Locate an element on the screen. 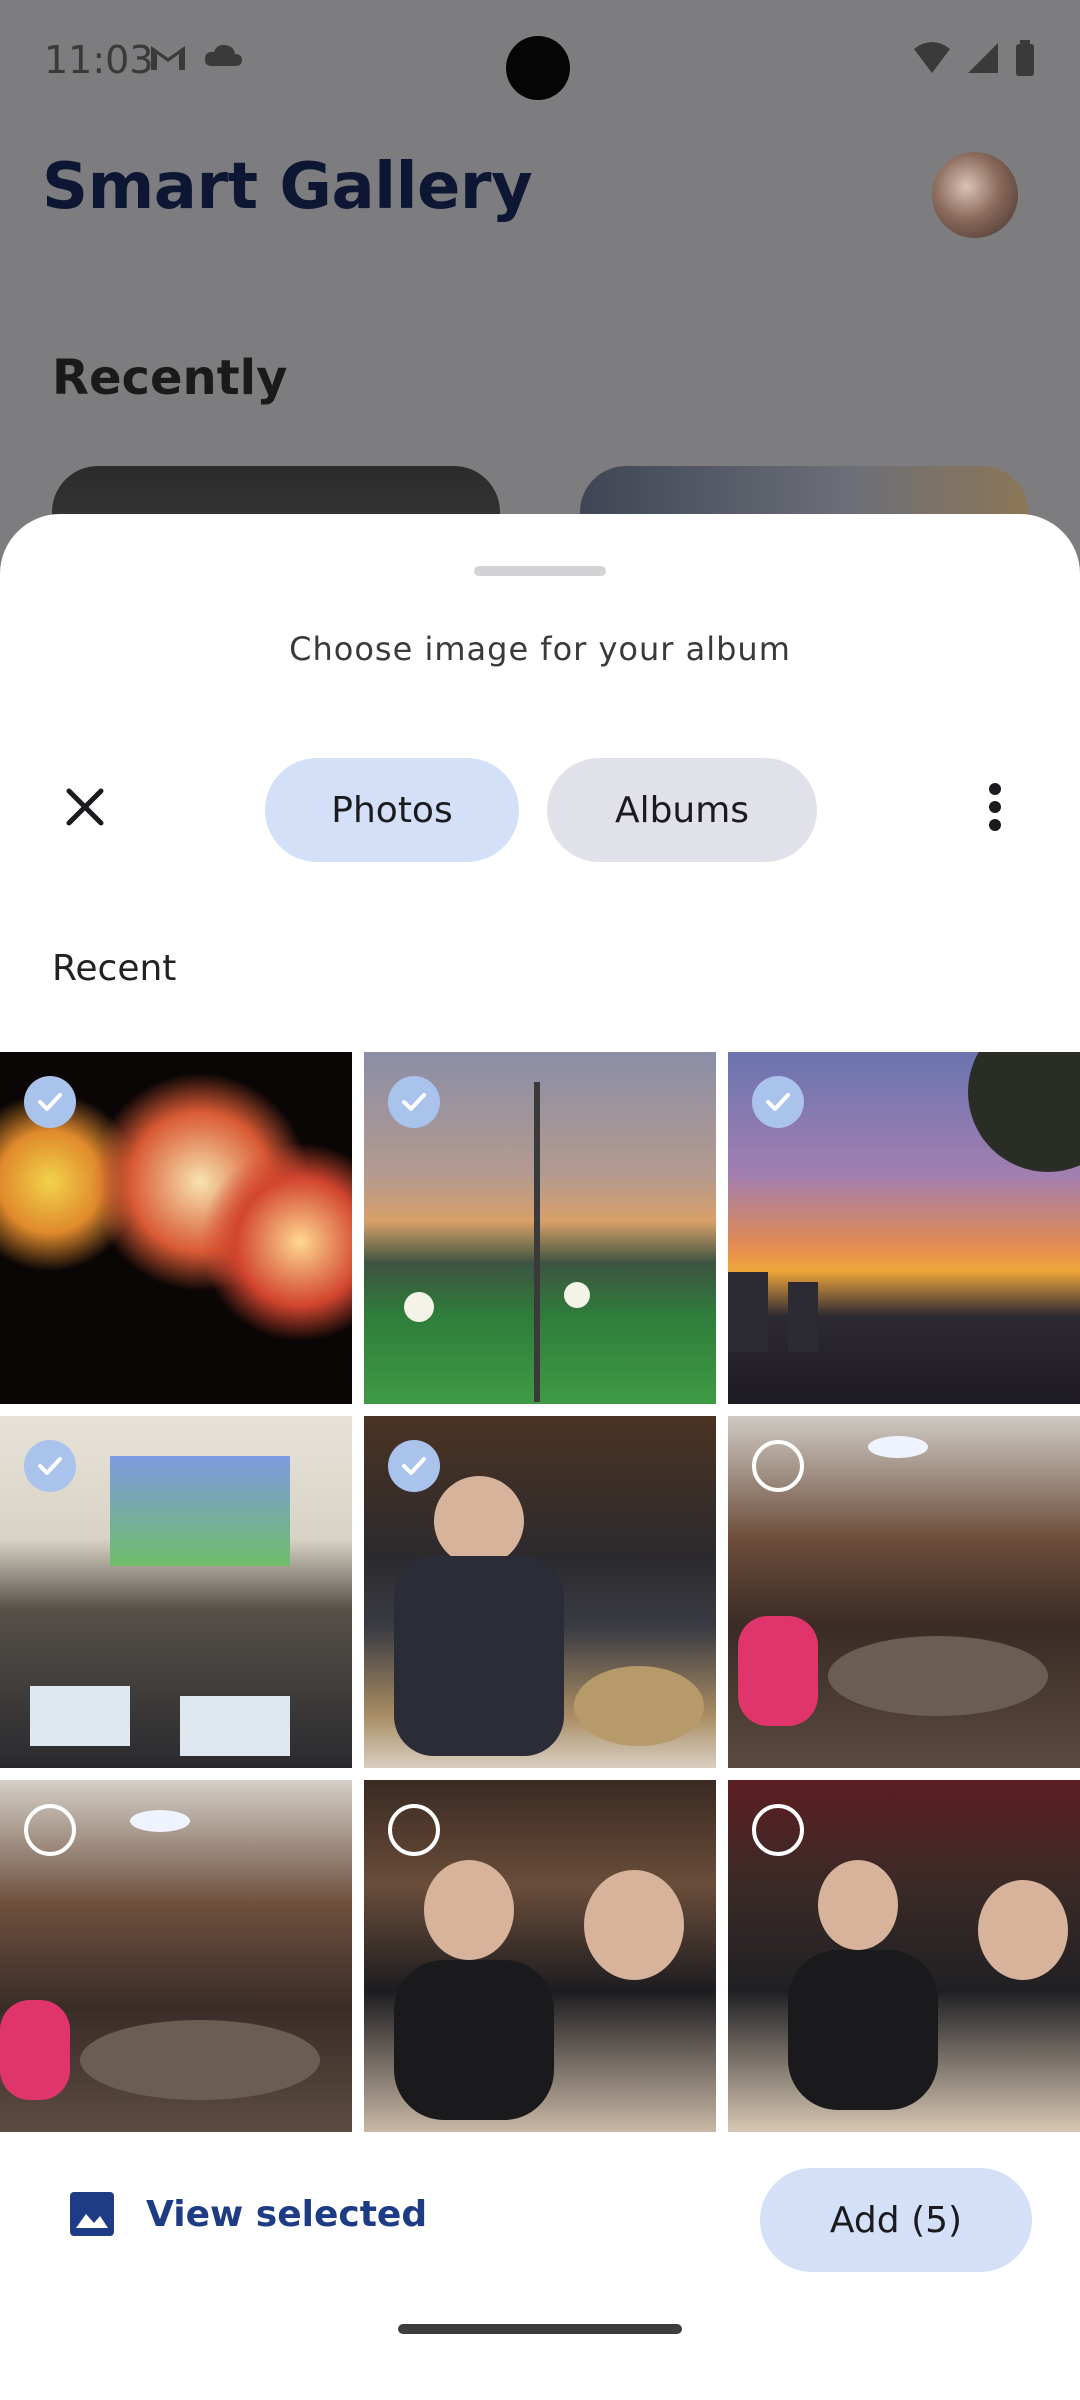 The width and height of the screenshot is (1080, 2400). gmail-icon is located at coordinates (168, 58).